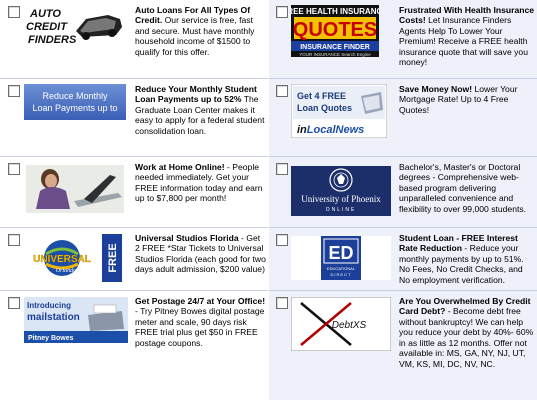  Describe the element at coordinates (180, 167) in the screenshot. I see `ad-headline: Work at Home Online!` at that location.